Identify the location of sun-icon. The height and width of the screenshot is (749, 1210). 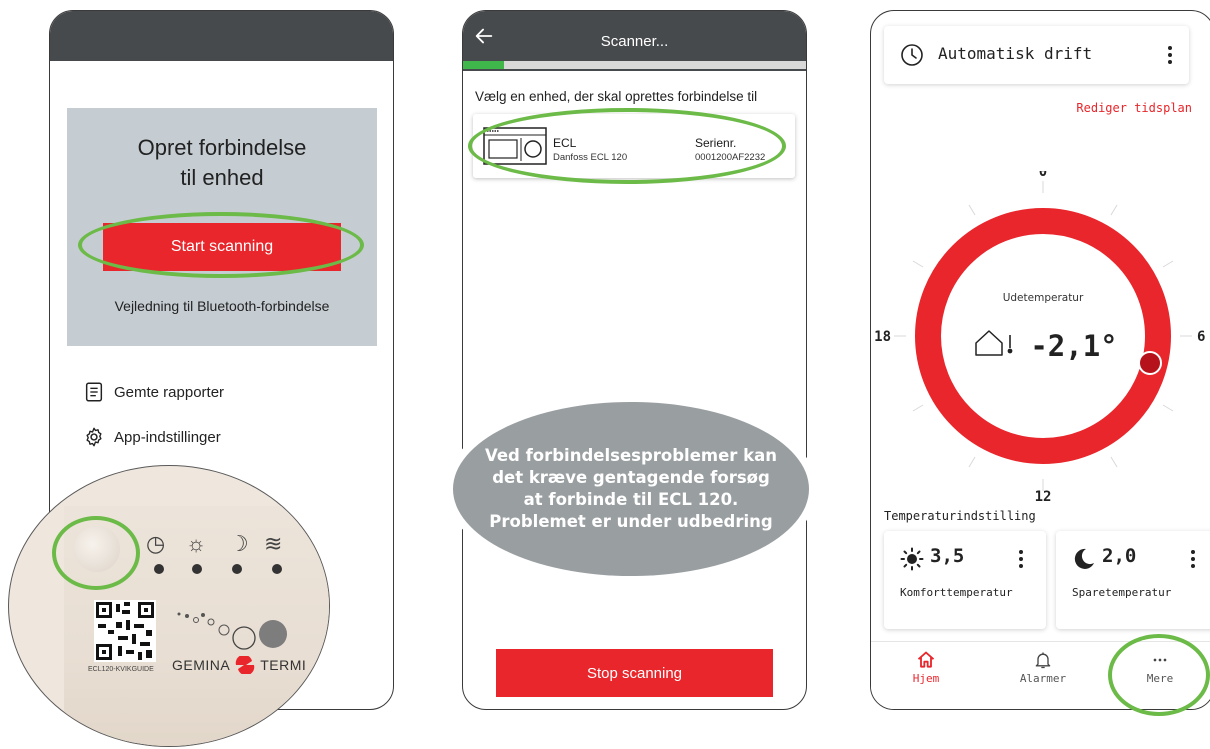
(912, 559).